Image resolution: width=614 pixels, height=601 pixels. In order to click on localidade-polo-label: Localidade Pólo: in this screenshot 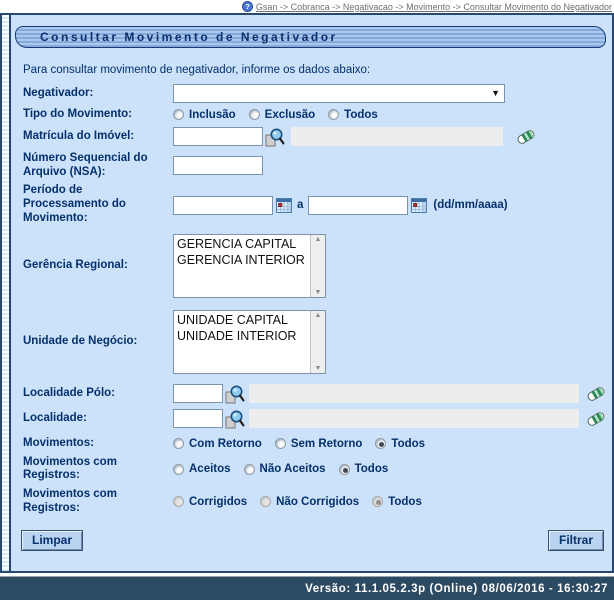, I will do `click(69, 392)`.